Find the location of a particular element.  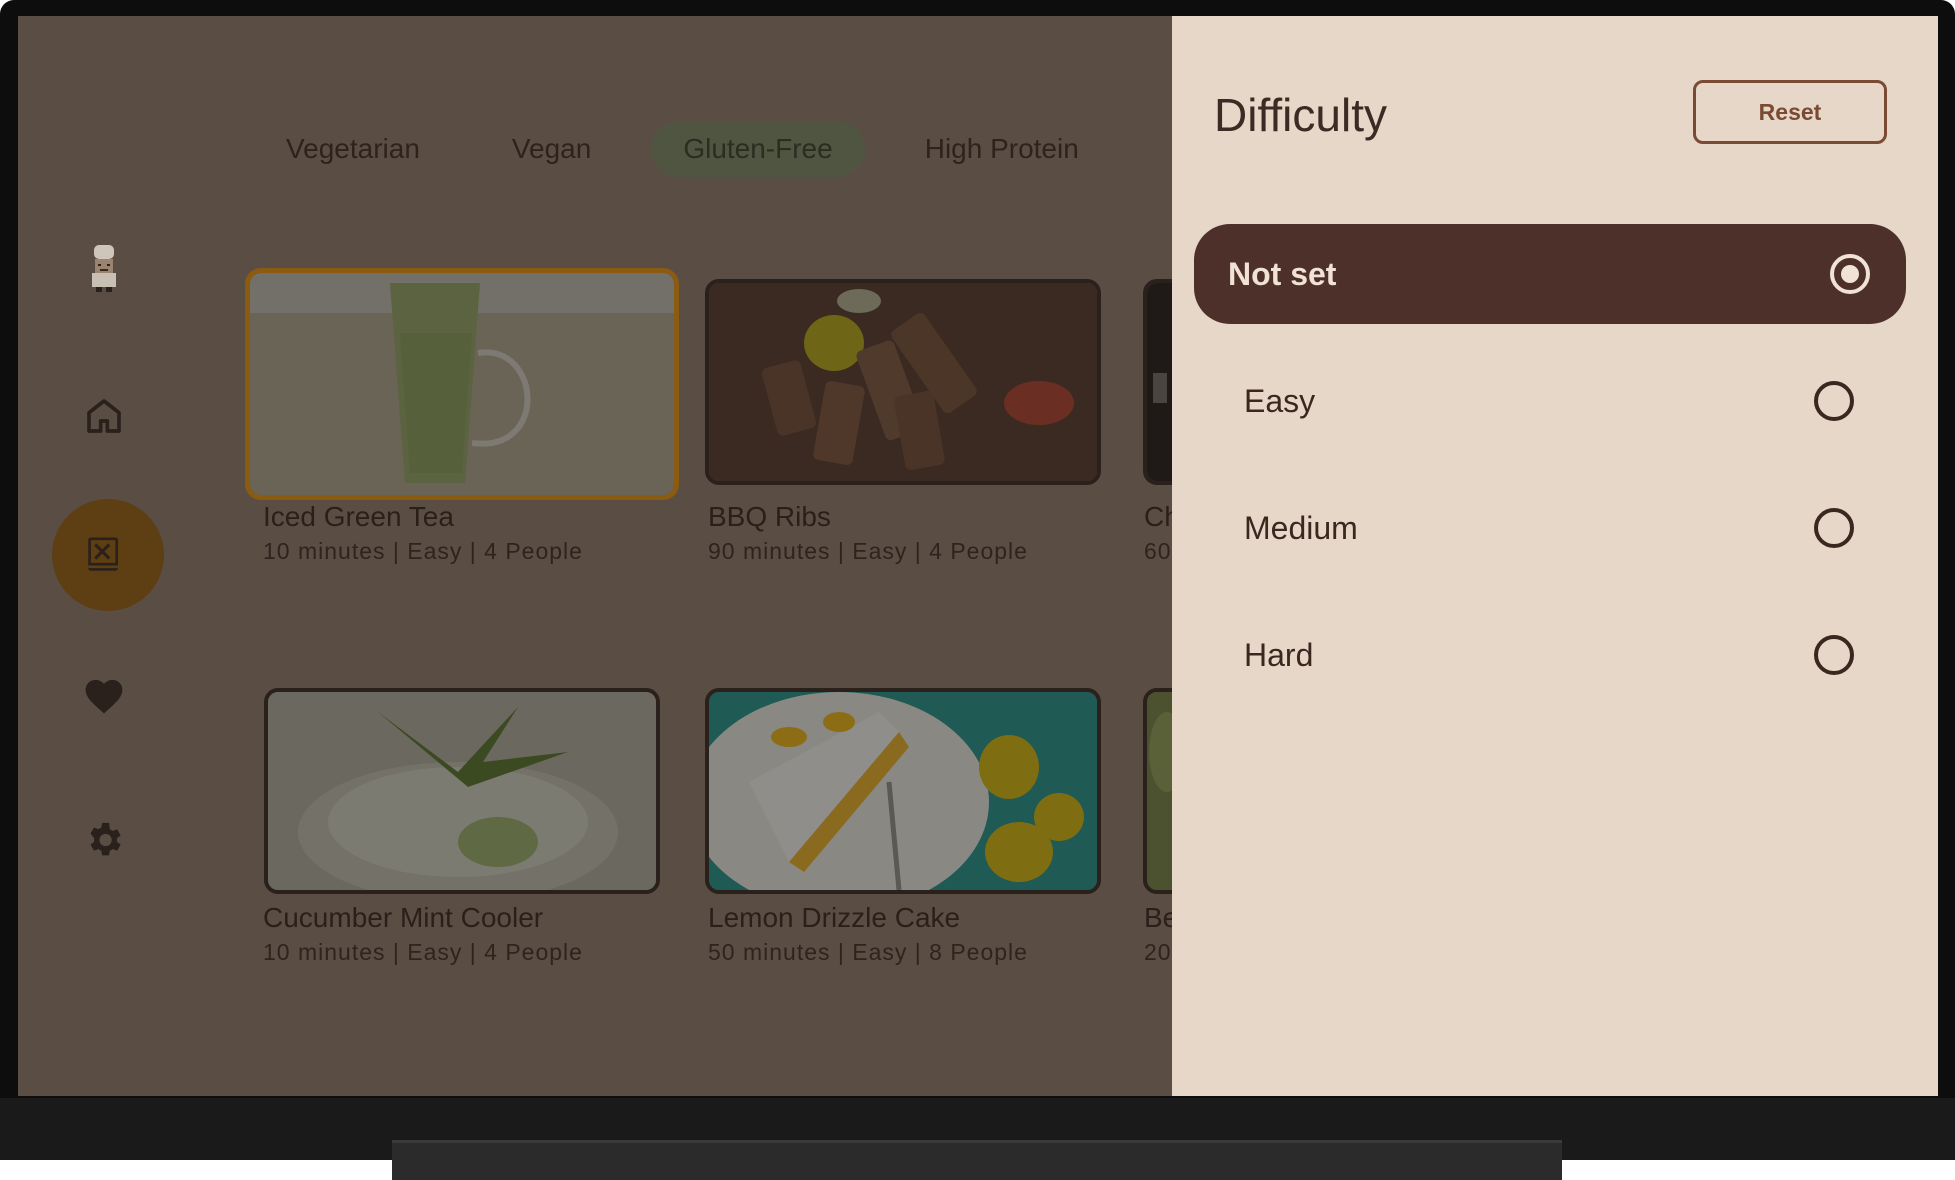

chip-gluten-free: Gluten-Free is located at coordinates (758, 149).